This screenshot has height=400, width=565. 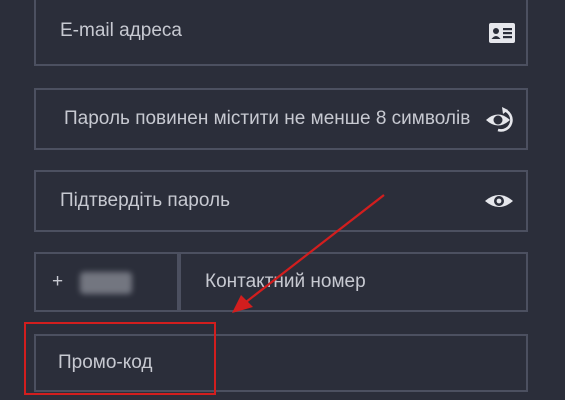 I want to click on blurred-country-code, so click(x=106, y=283).